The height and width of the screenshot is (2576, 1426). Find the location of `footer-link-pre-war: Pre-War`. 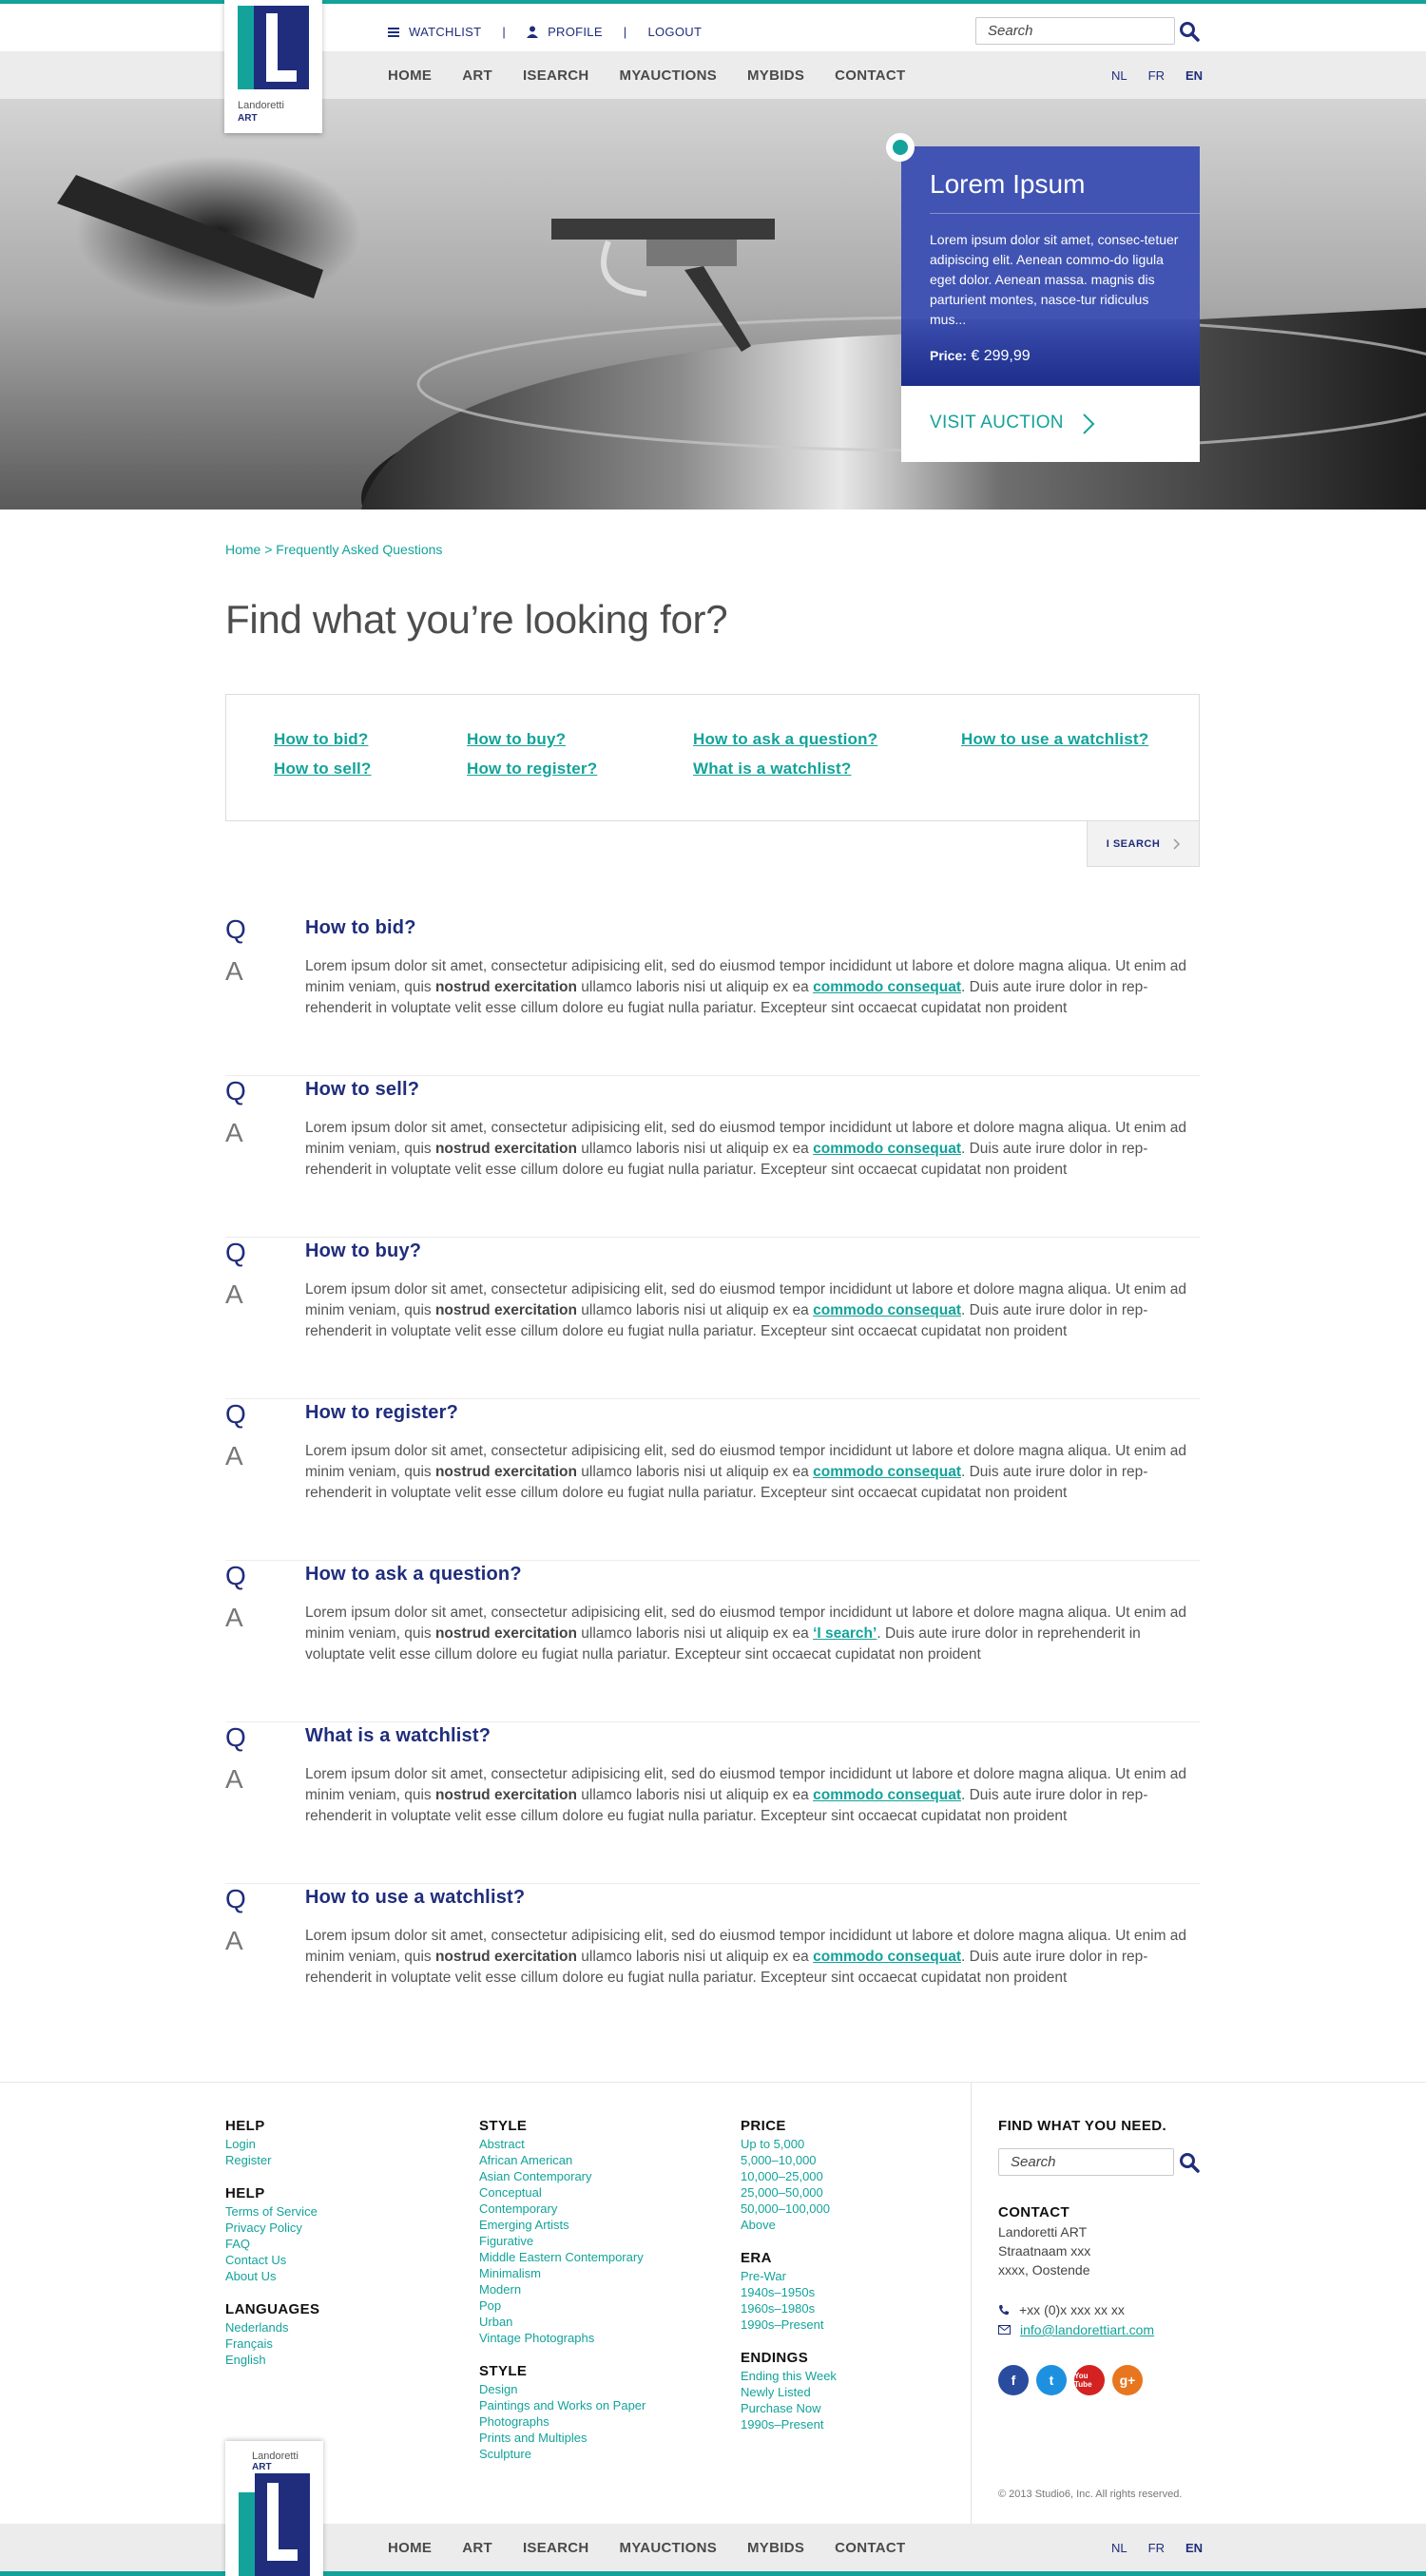

footer-link-pre-war: Pre-War is located at coordinates (789, 2276).